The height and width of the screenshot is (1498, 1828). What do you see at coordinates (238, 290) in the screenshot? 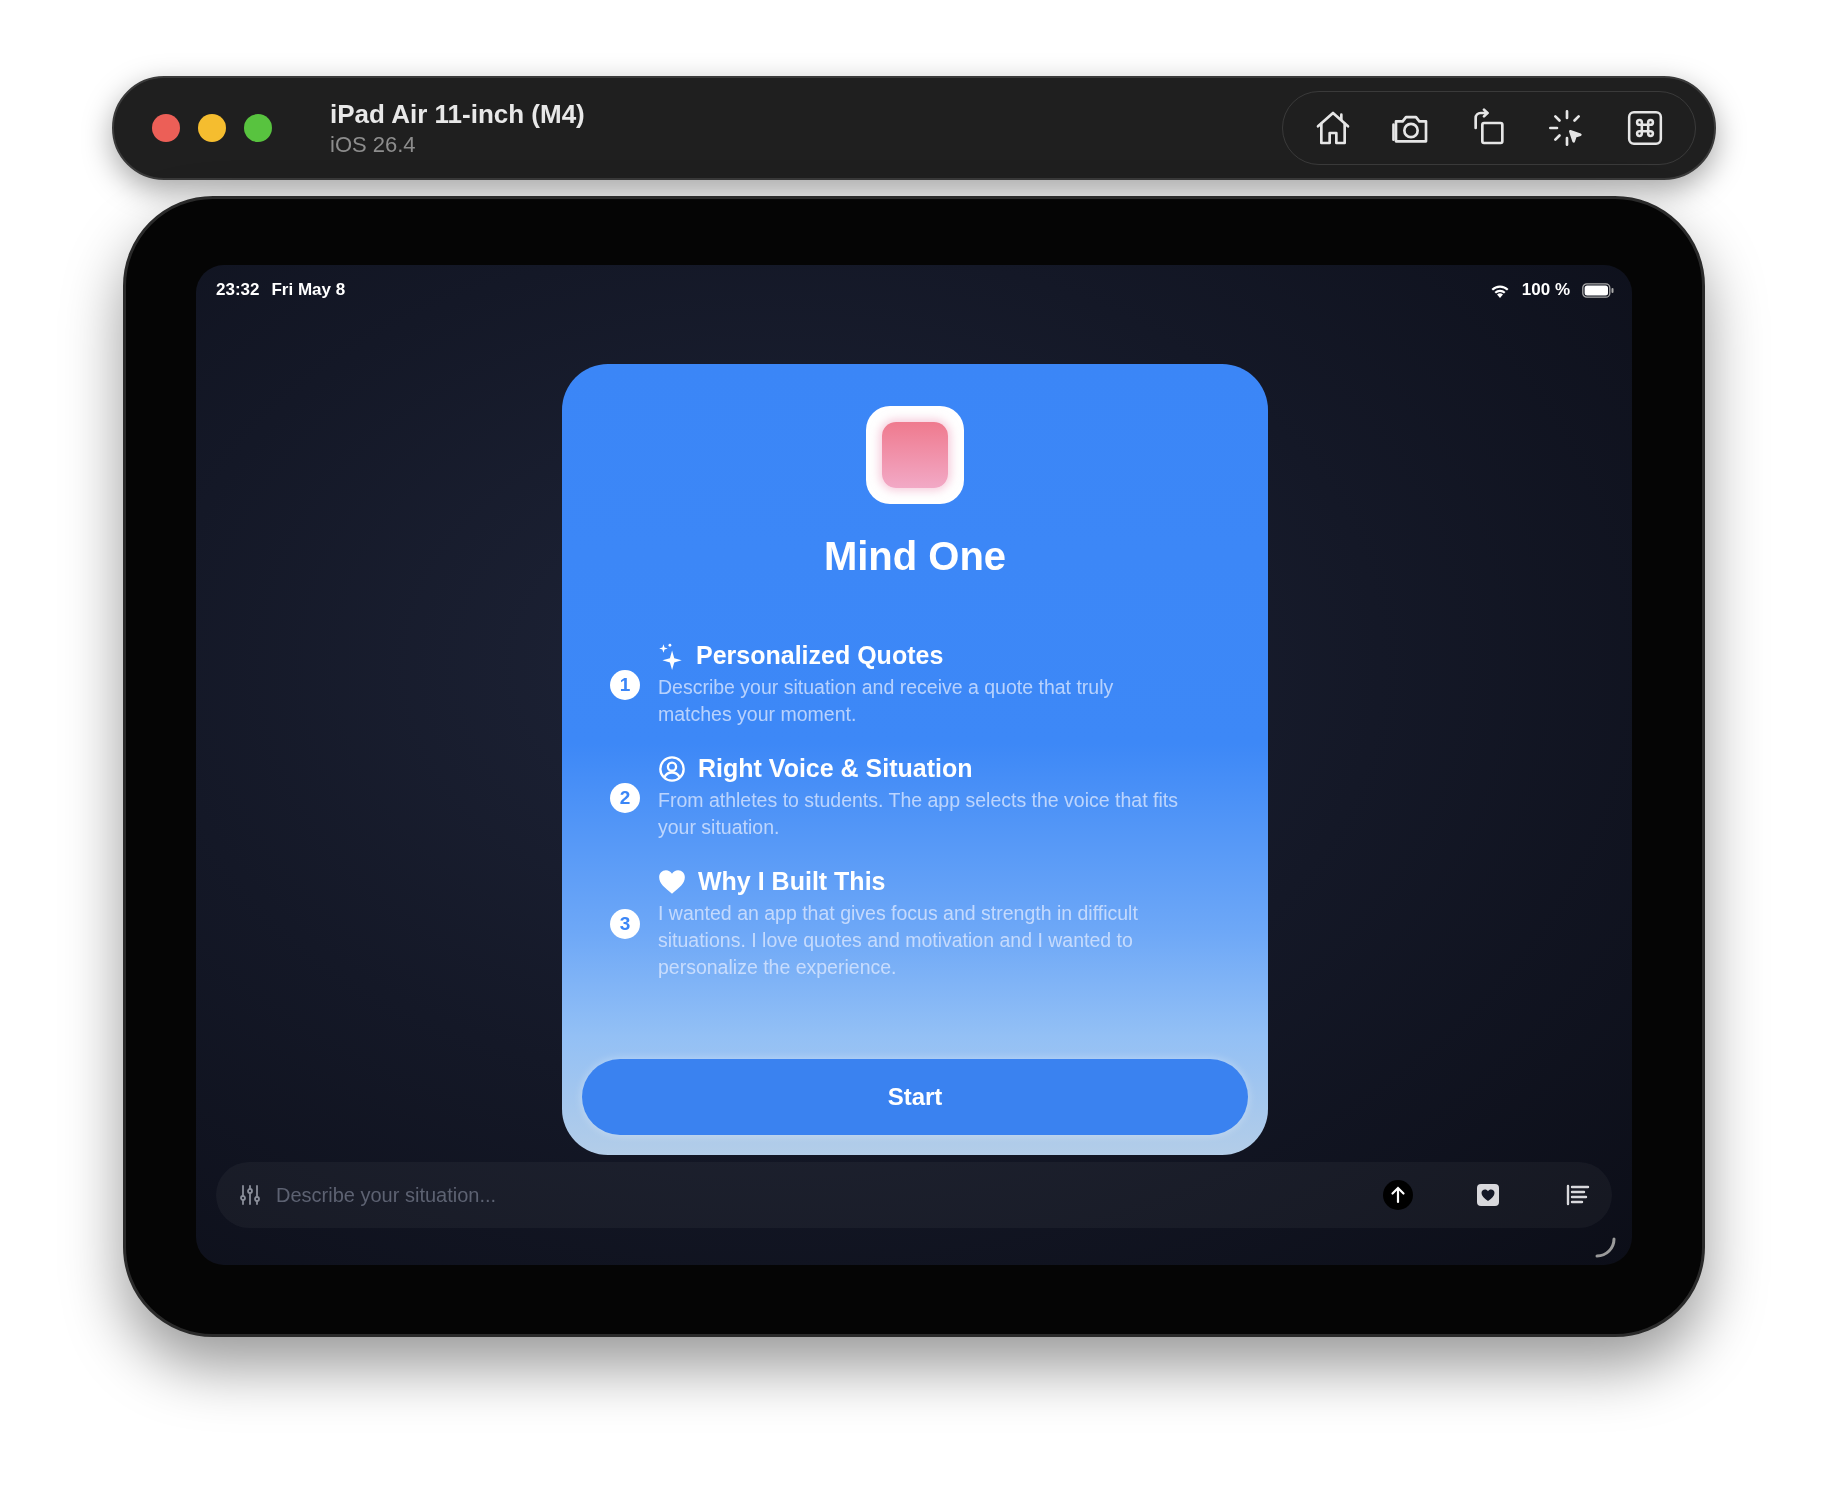
I see `status-time: 23:32` at bounding box center [238, 290].